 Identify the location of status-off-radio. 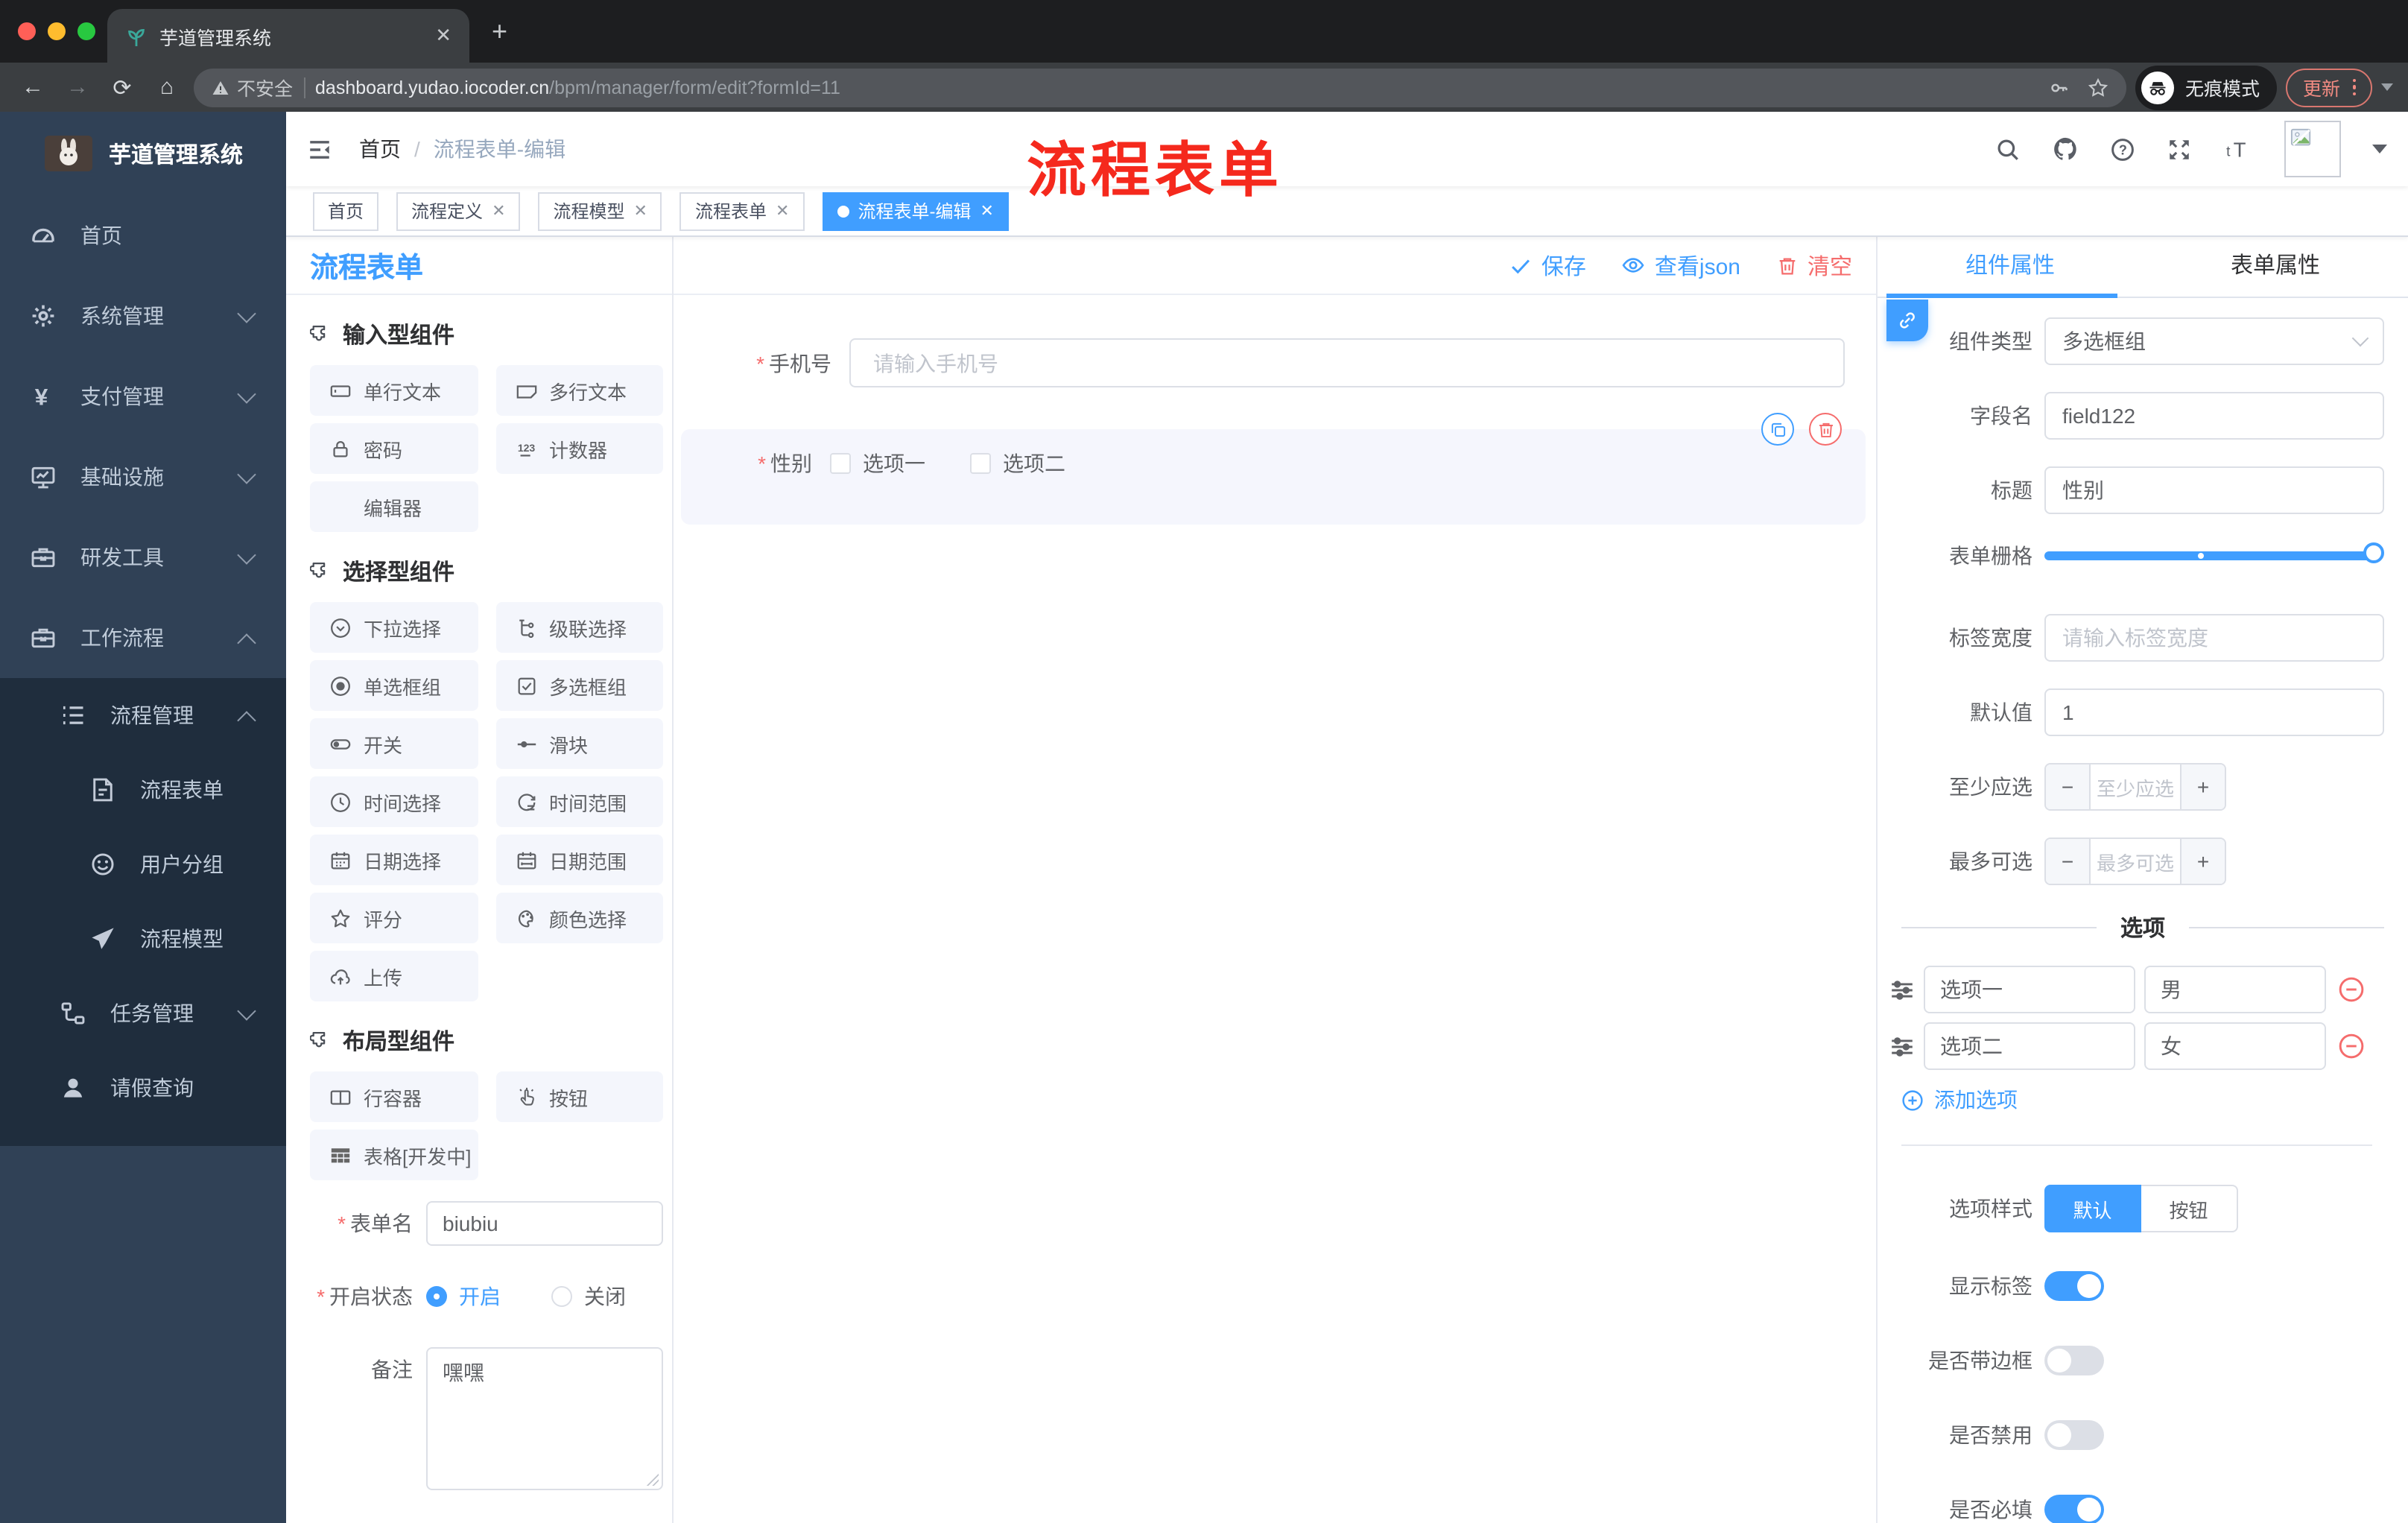
(561, 1297).